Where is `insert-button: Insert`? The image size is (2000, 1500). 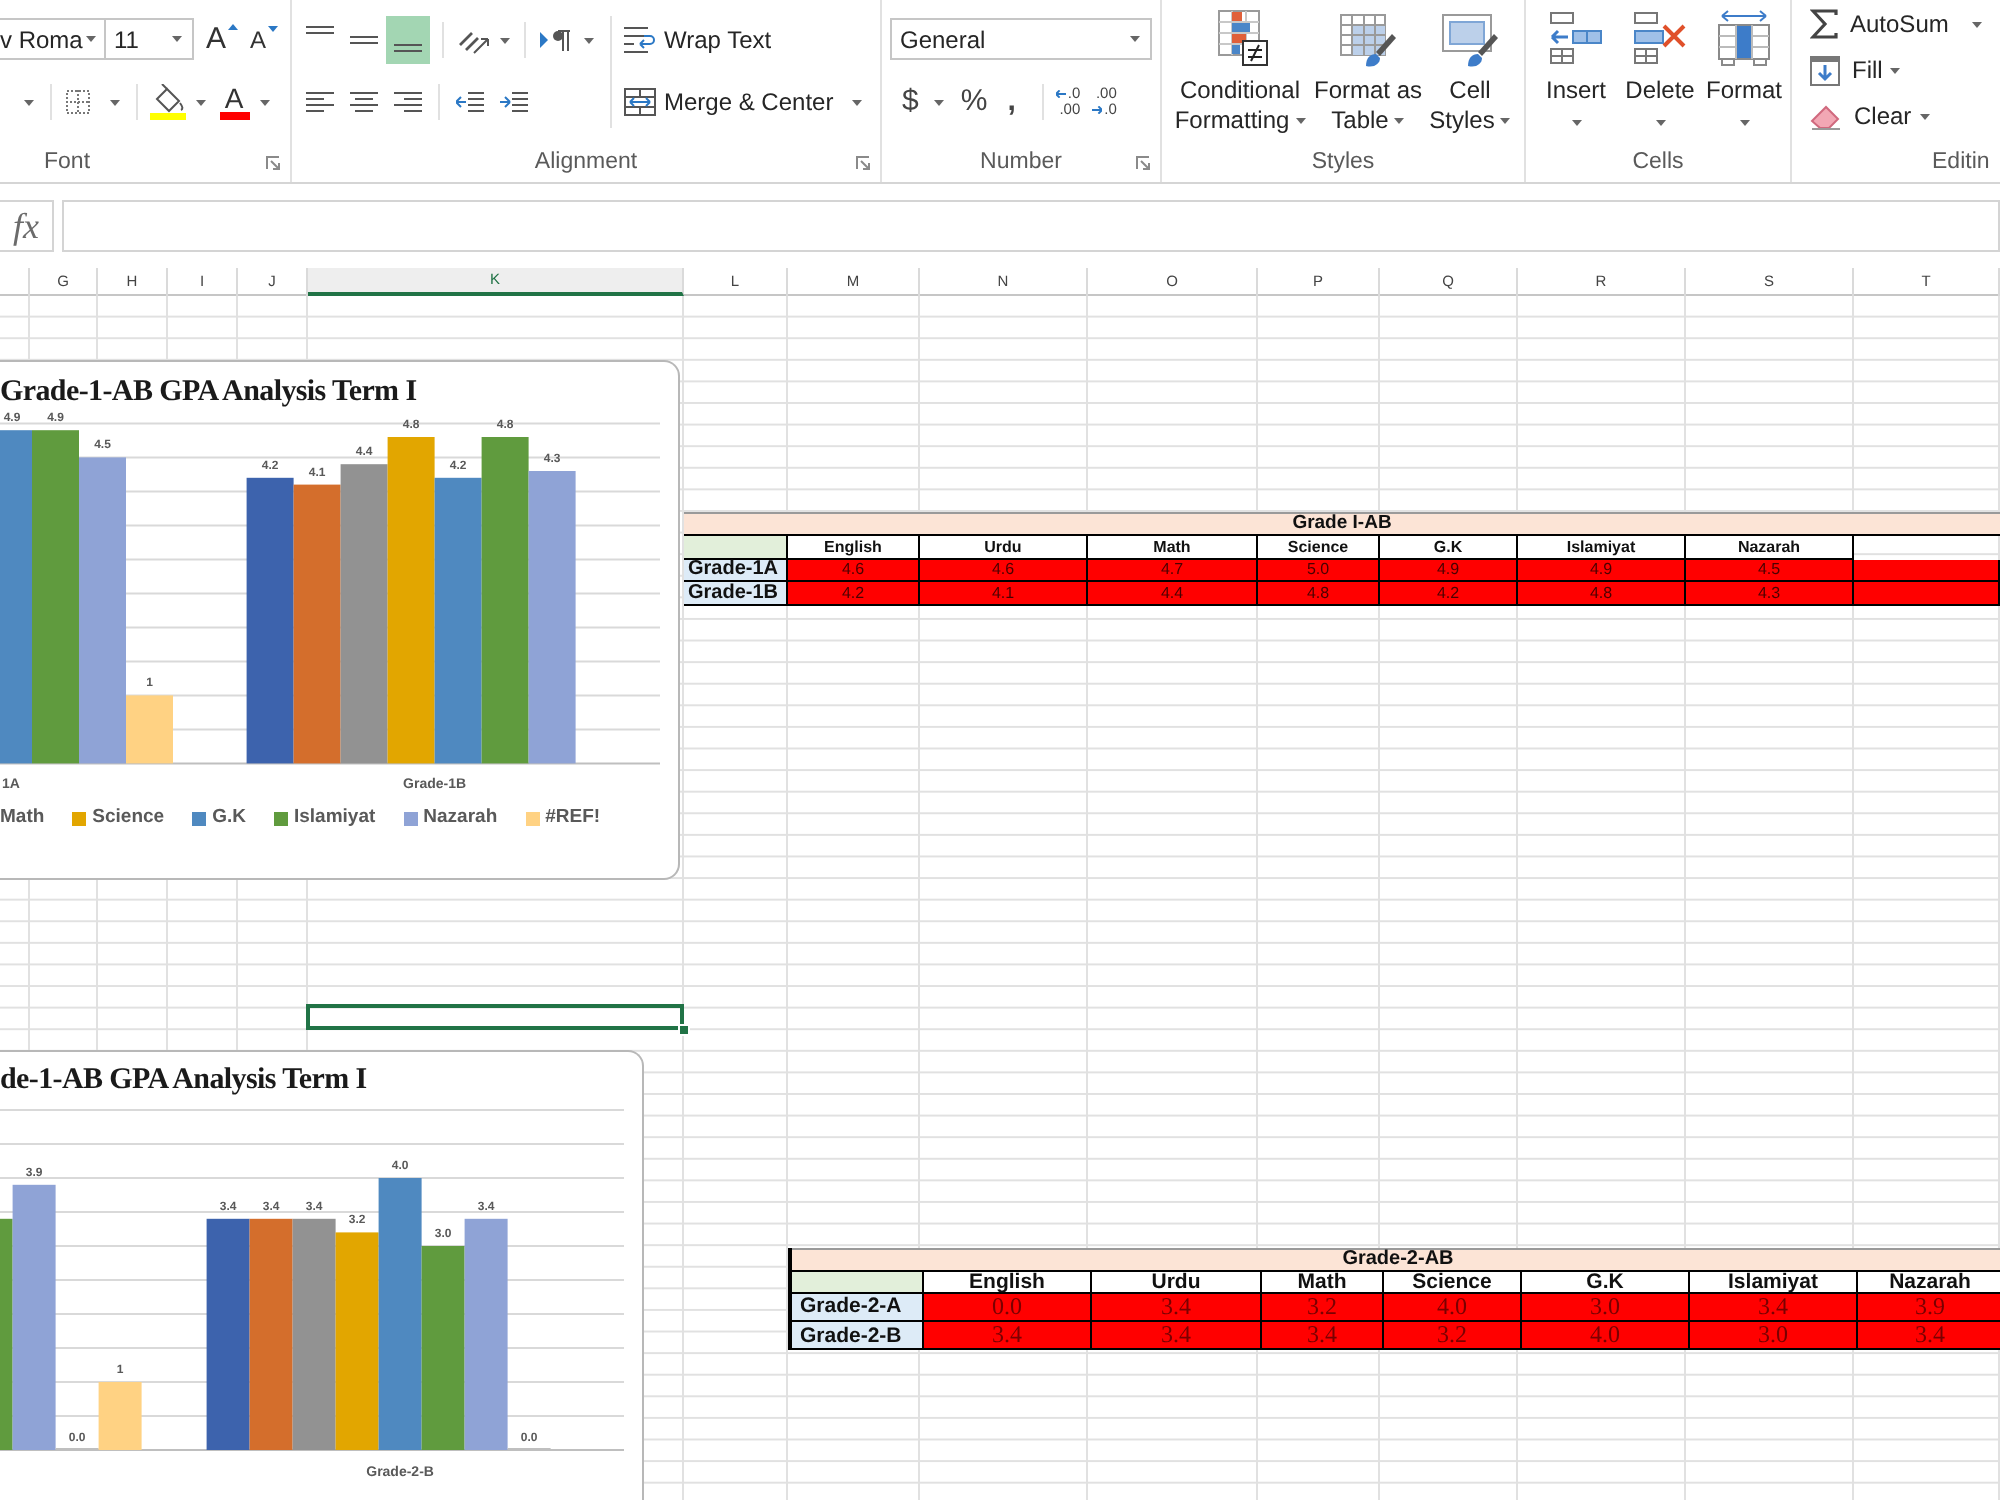
insert-button: Insert is located at coordinates (1576, 71).